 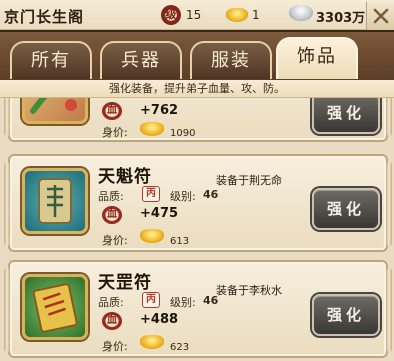 I want to click on location-title: 京门长生阁, so click(x=44, y=17).